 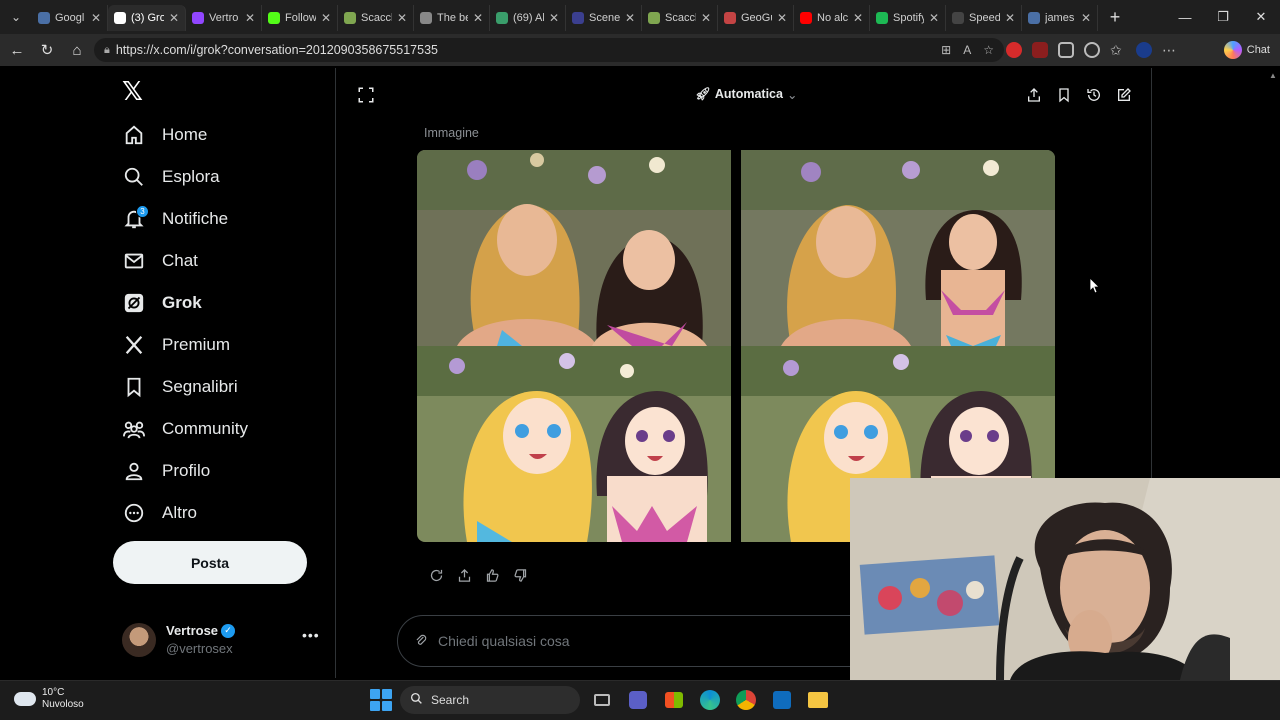 What do you see at coordinates (1118, 50) in the screenshot?
I see `favorites-icon: ✩` at bounding box center [1118, 50].